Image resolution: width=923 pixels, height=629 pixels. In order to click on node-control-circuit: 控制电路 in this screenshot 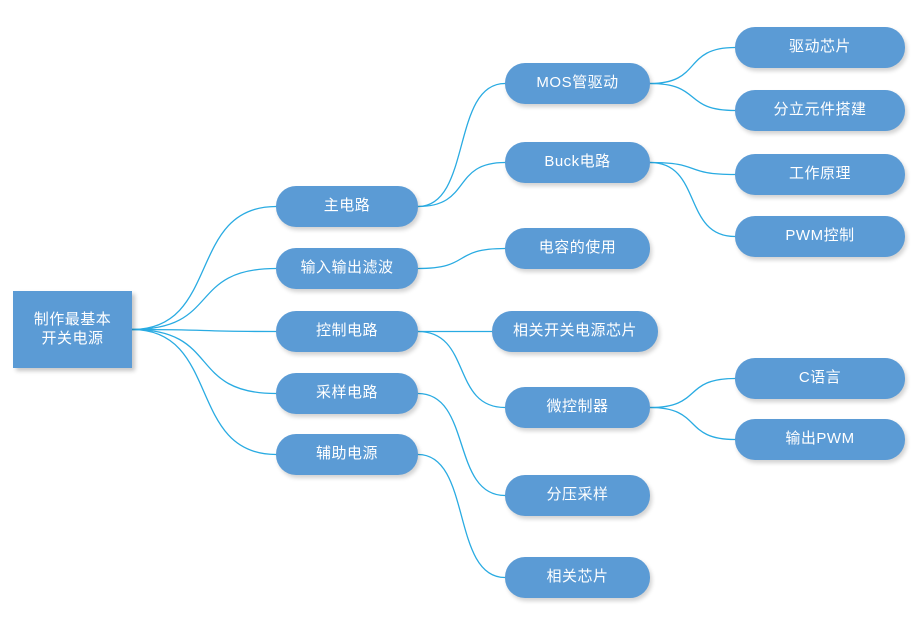, I will do `click(347, 331)`.